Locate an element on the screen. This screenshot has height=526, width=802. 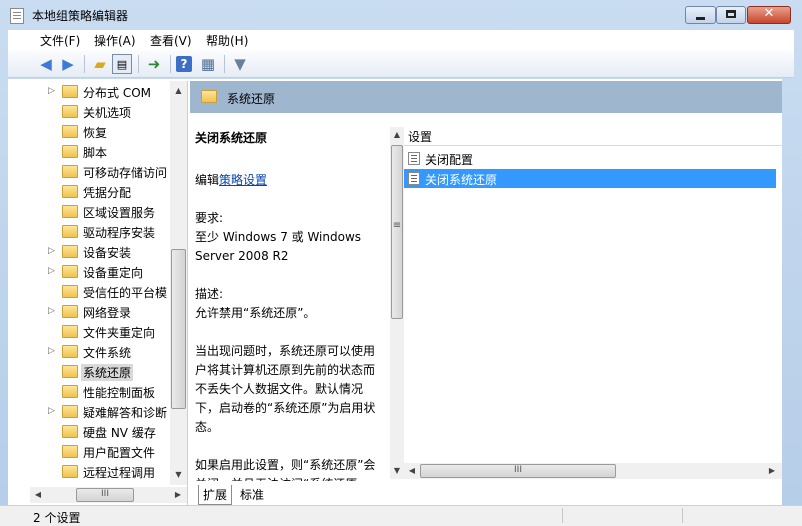
tree-hscroll-thumb: III is located at coordinates (105, 495).